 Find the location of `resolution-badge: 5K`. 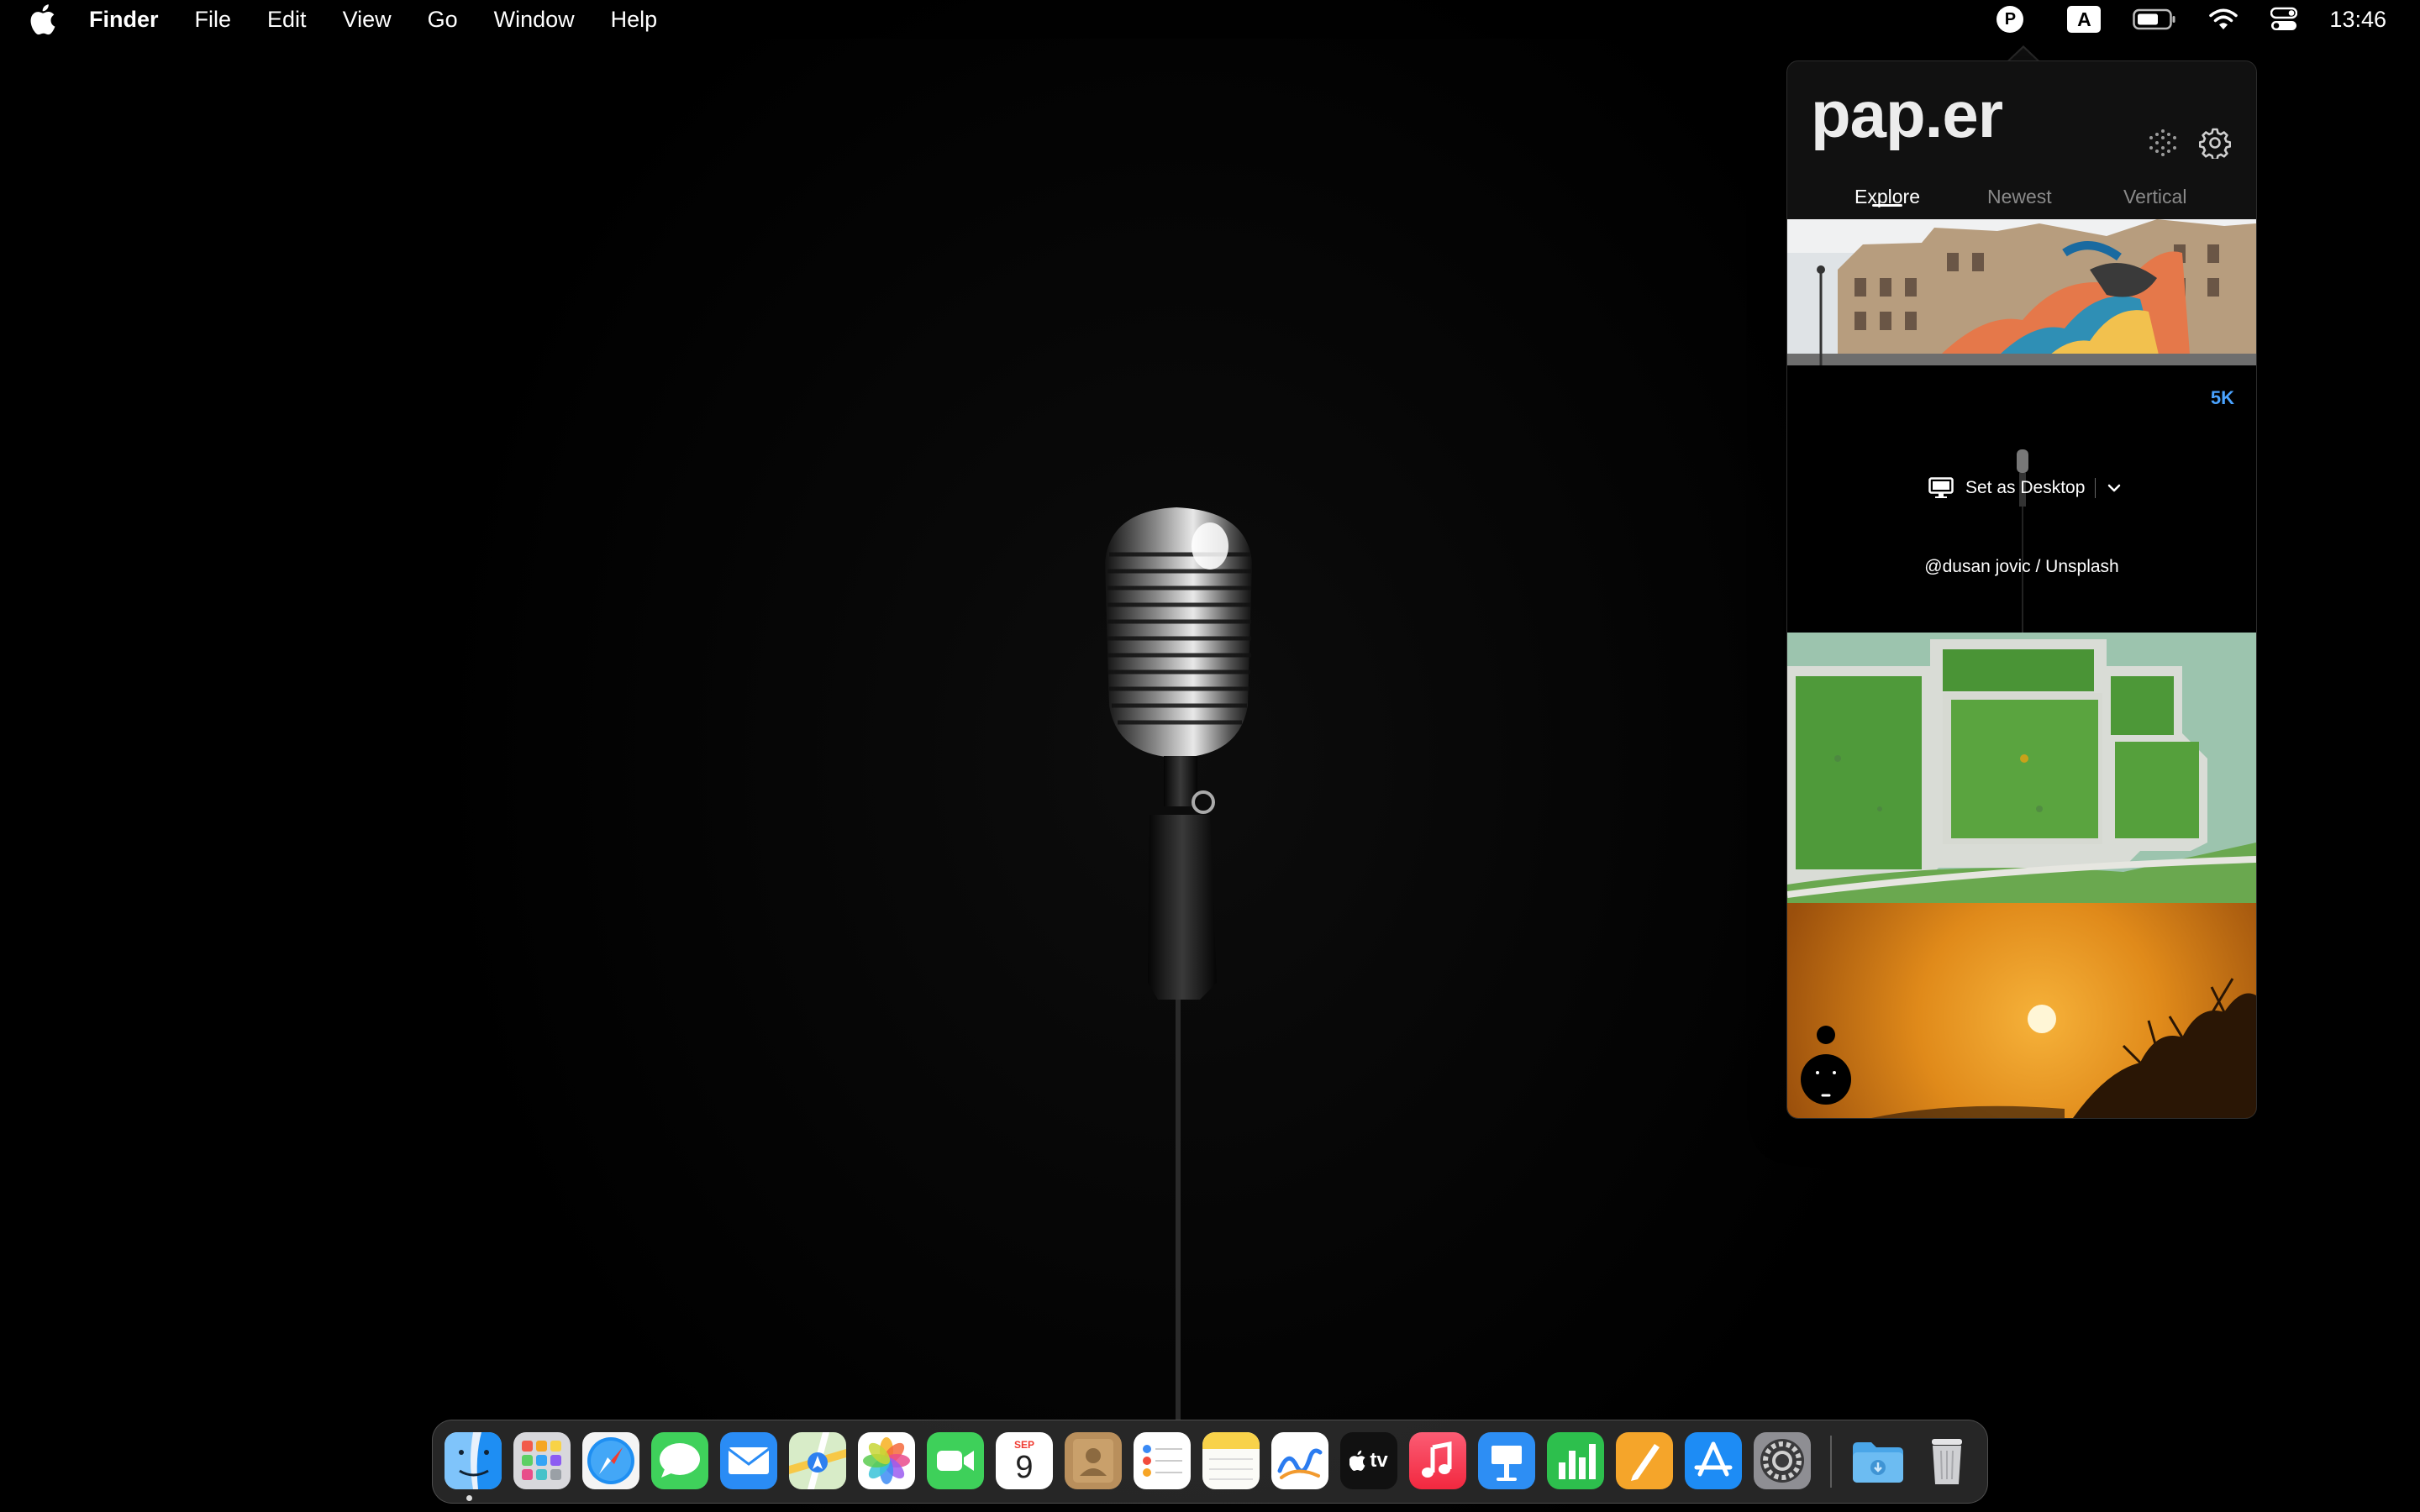

resolution-badge: 5K is located at coordinates (2222, 397).